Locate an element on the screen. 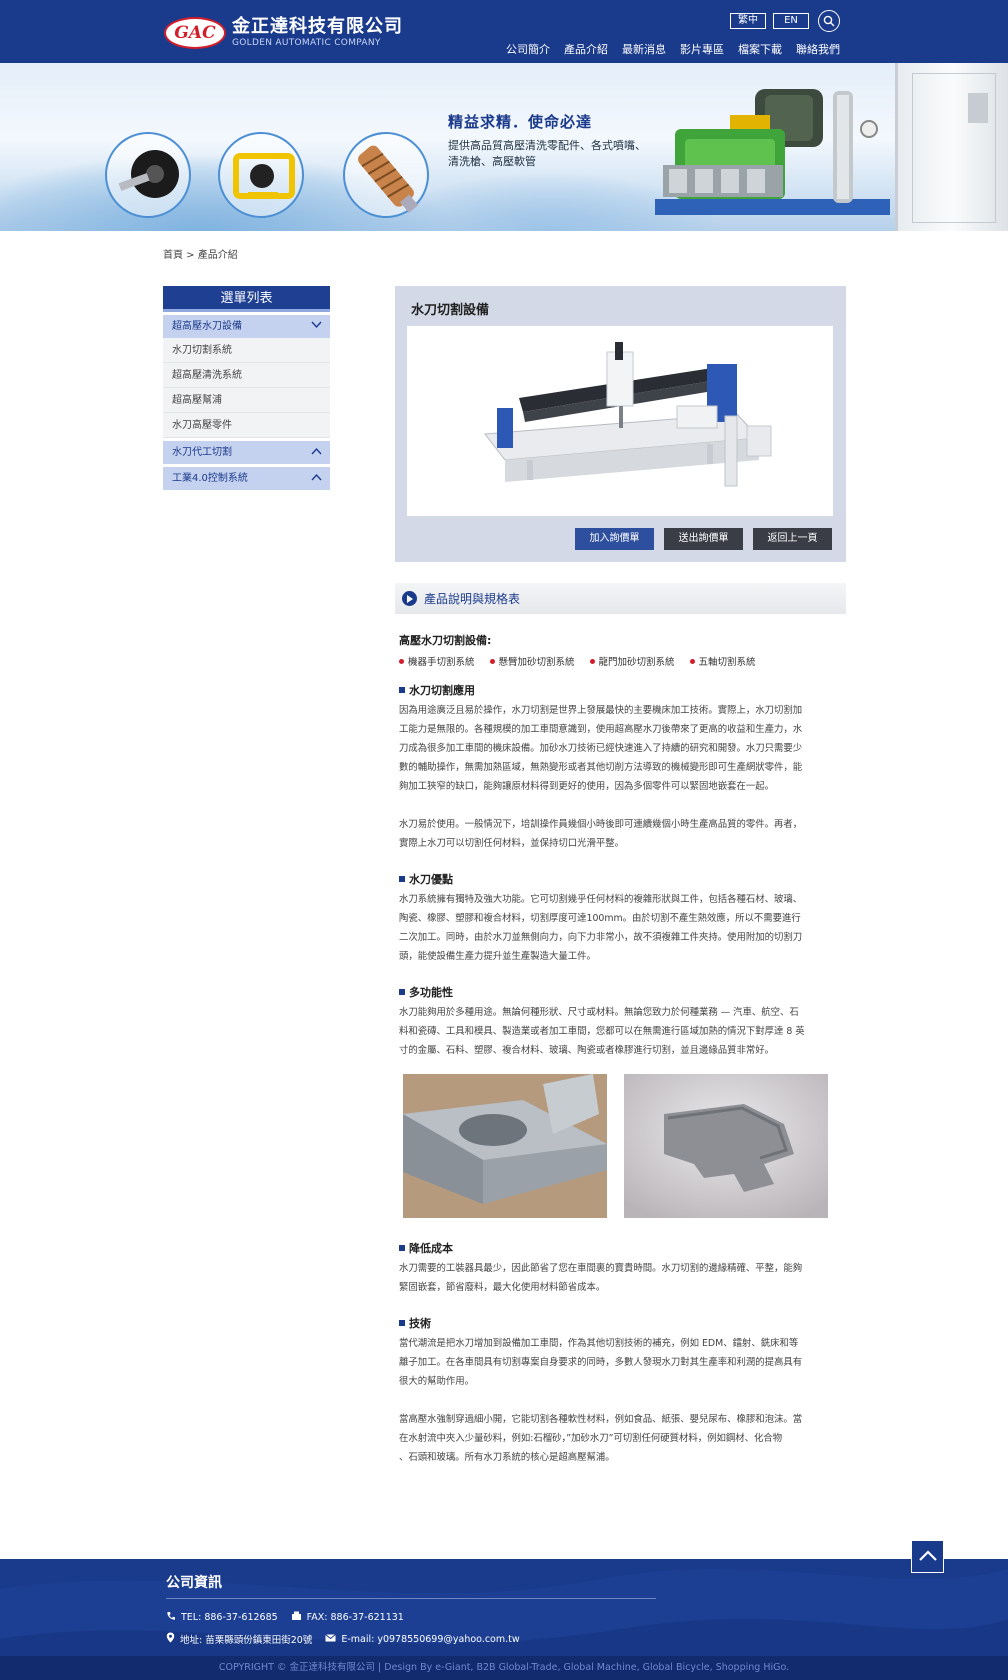 This screenshot has height=1680, width=1008. mail-icon is located at coordinates (331, 1639).